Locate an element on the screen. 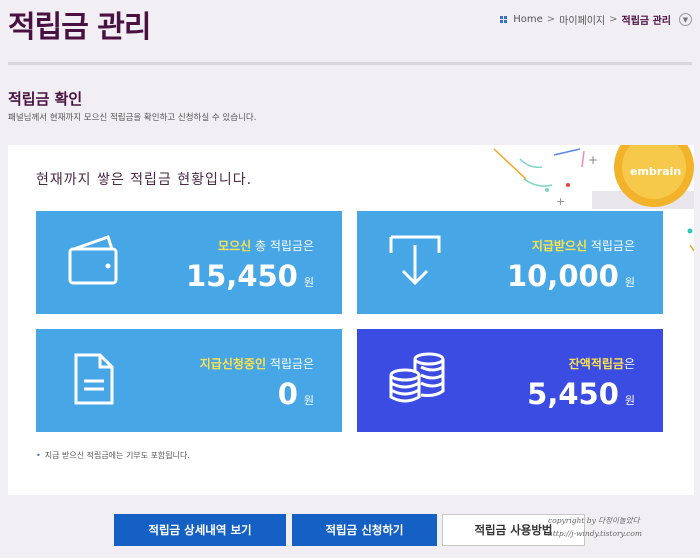 Image resolution: width=700 pixels, height=558 pixels. amount-value: 5,450 is located at coordinates (573, 394).